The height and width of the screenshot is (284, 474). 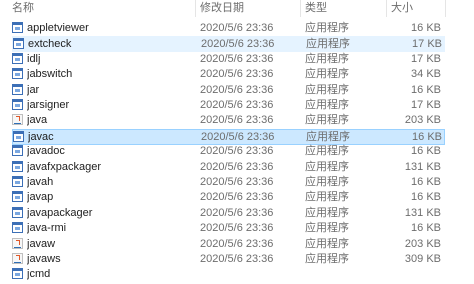 What do you see at coordinates (50, 44) in the screenshot?
I see `file-name: extcheck` at bounding box center [50, 44].